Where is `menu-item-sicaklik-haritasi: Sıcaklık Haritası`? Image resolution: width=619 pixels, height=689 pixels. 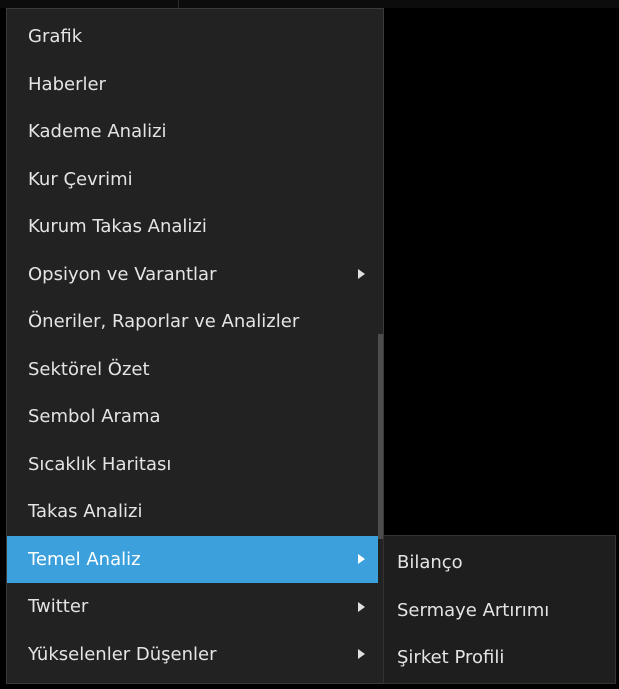
menu-item-sicaklik-haritasi: Sıcaklık Haritası is located at coordinates (193, 465).